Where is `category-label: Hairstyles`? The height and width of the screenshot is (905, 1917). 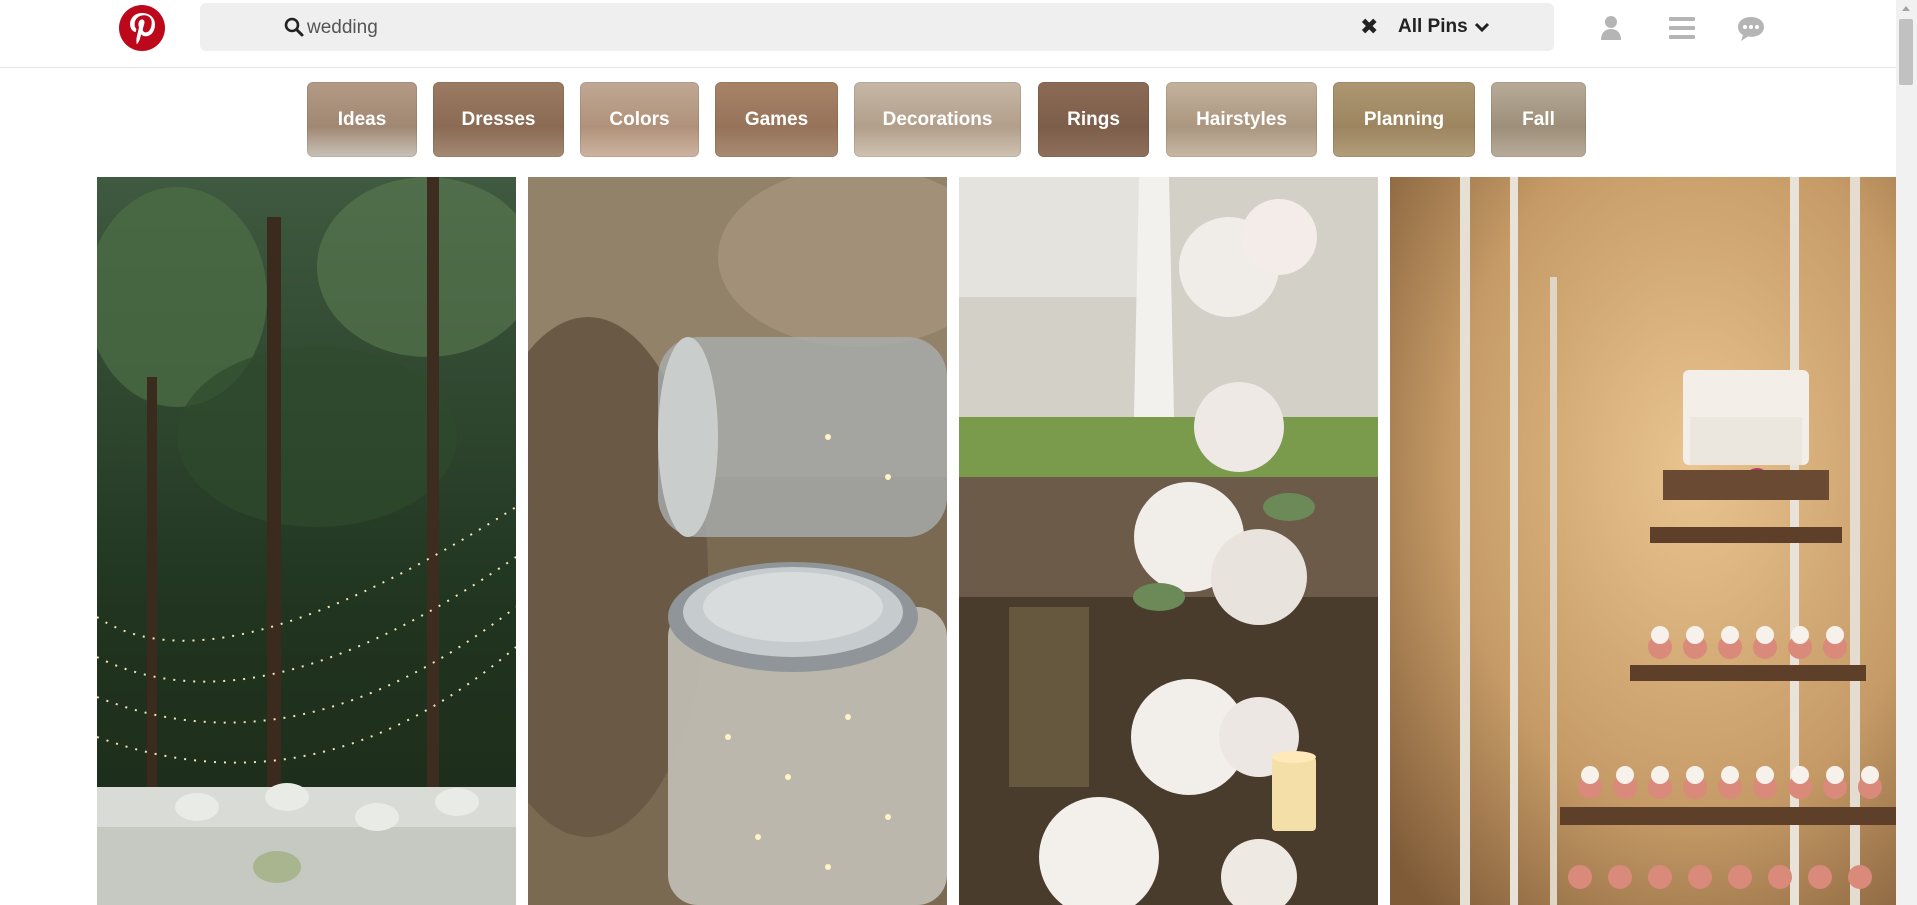
category-label: Hairstyles is located at coordinates (1241, 119).